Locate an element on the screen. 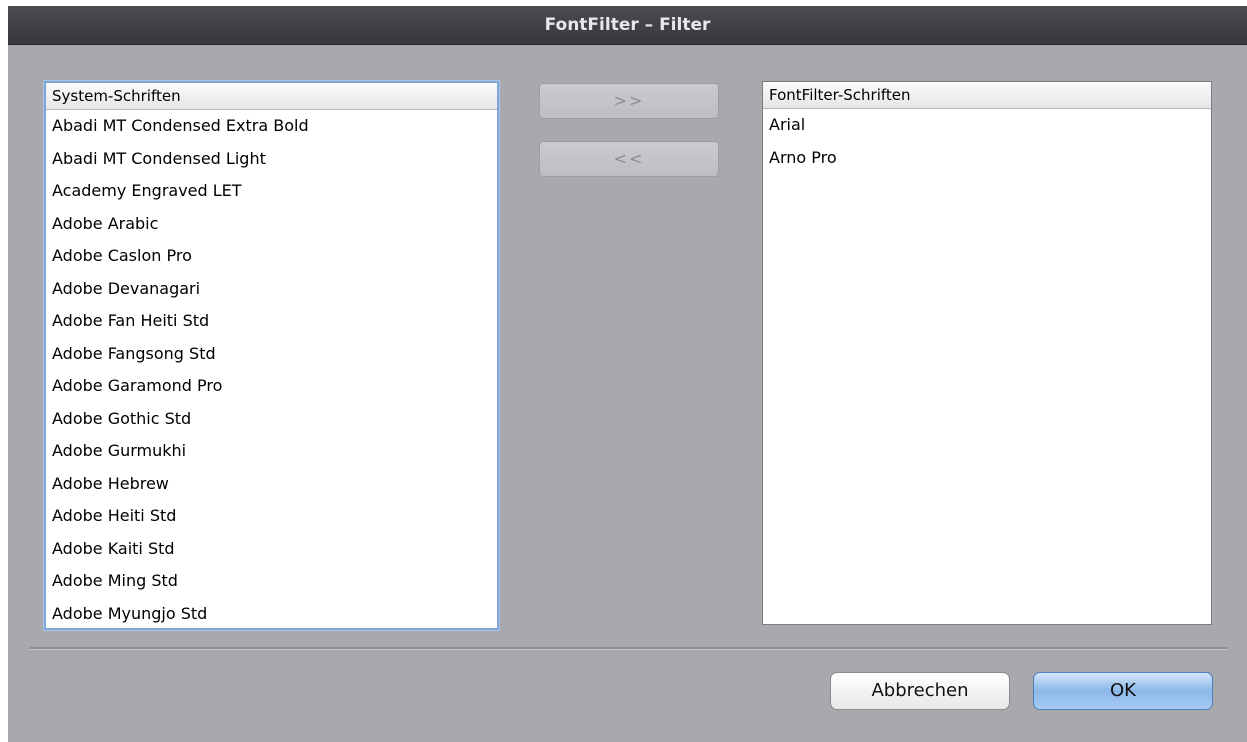 The width and height of the screenshot is (1247, 742). system-font-item: Adobe Arabic is located at coordinates (271, 224).